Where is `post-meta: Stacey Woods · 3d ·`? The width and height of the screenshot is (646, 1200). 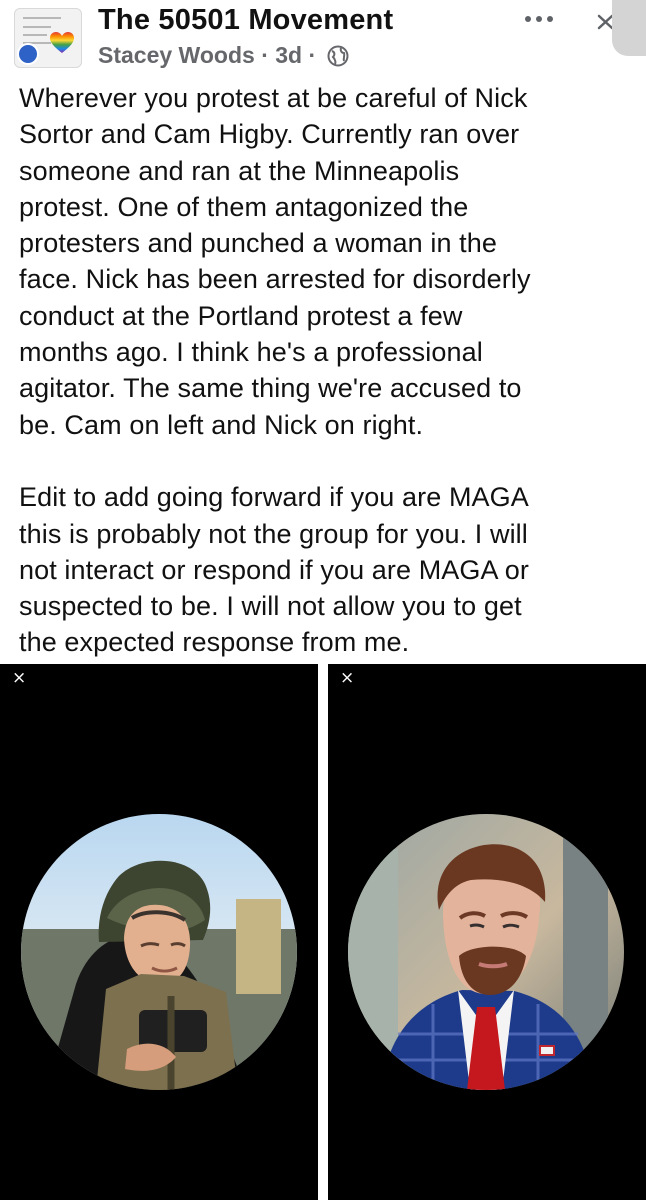
post-meta: Stacey Woods · 3d · is located at coordinates (223, 55).